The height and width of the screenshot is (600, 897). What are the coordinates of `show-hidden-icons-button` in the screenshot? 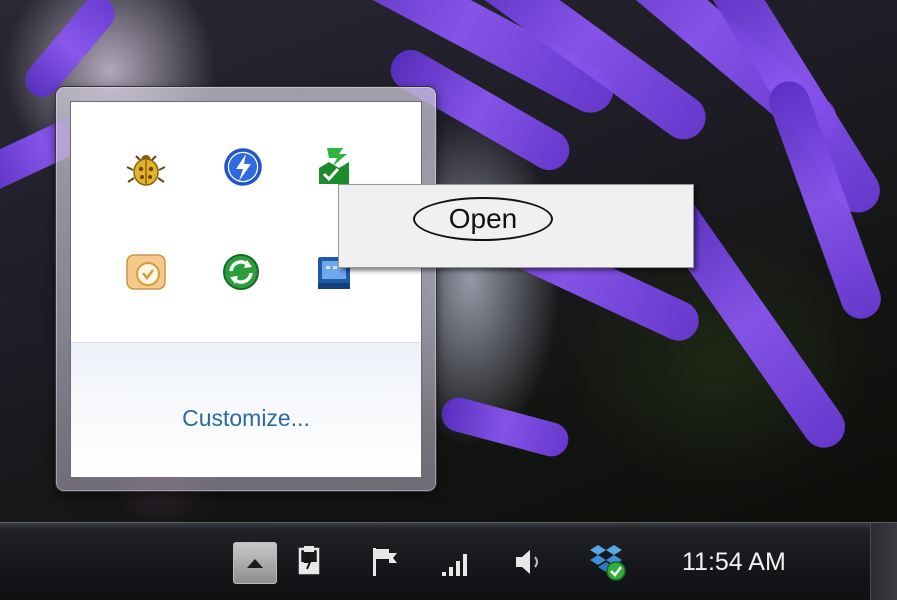 It's located at (255, 563).